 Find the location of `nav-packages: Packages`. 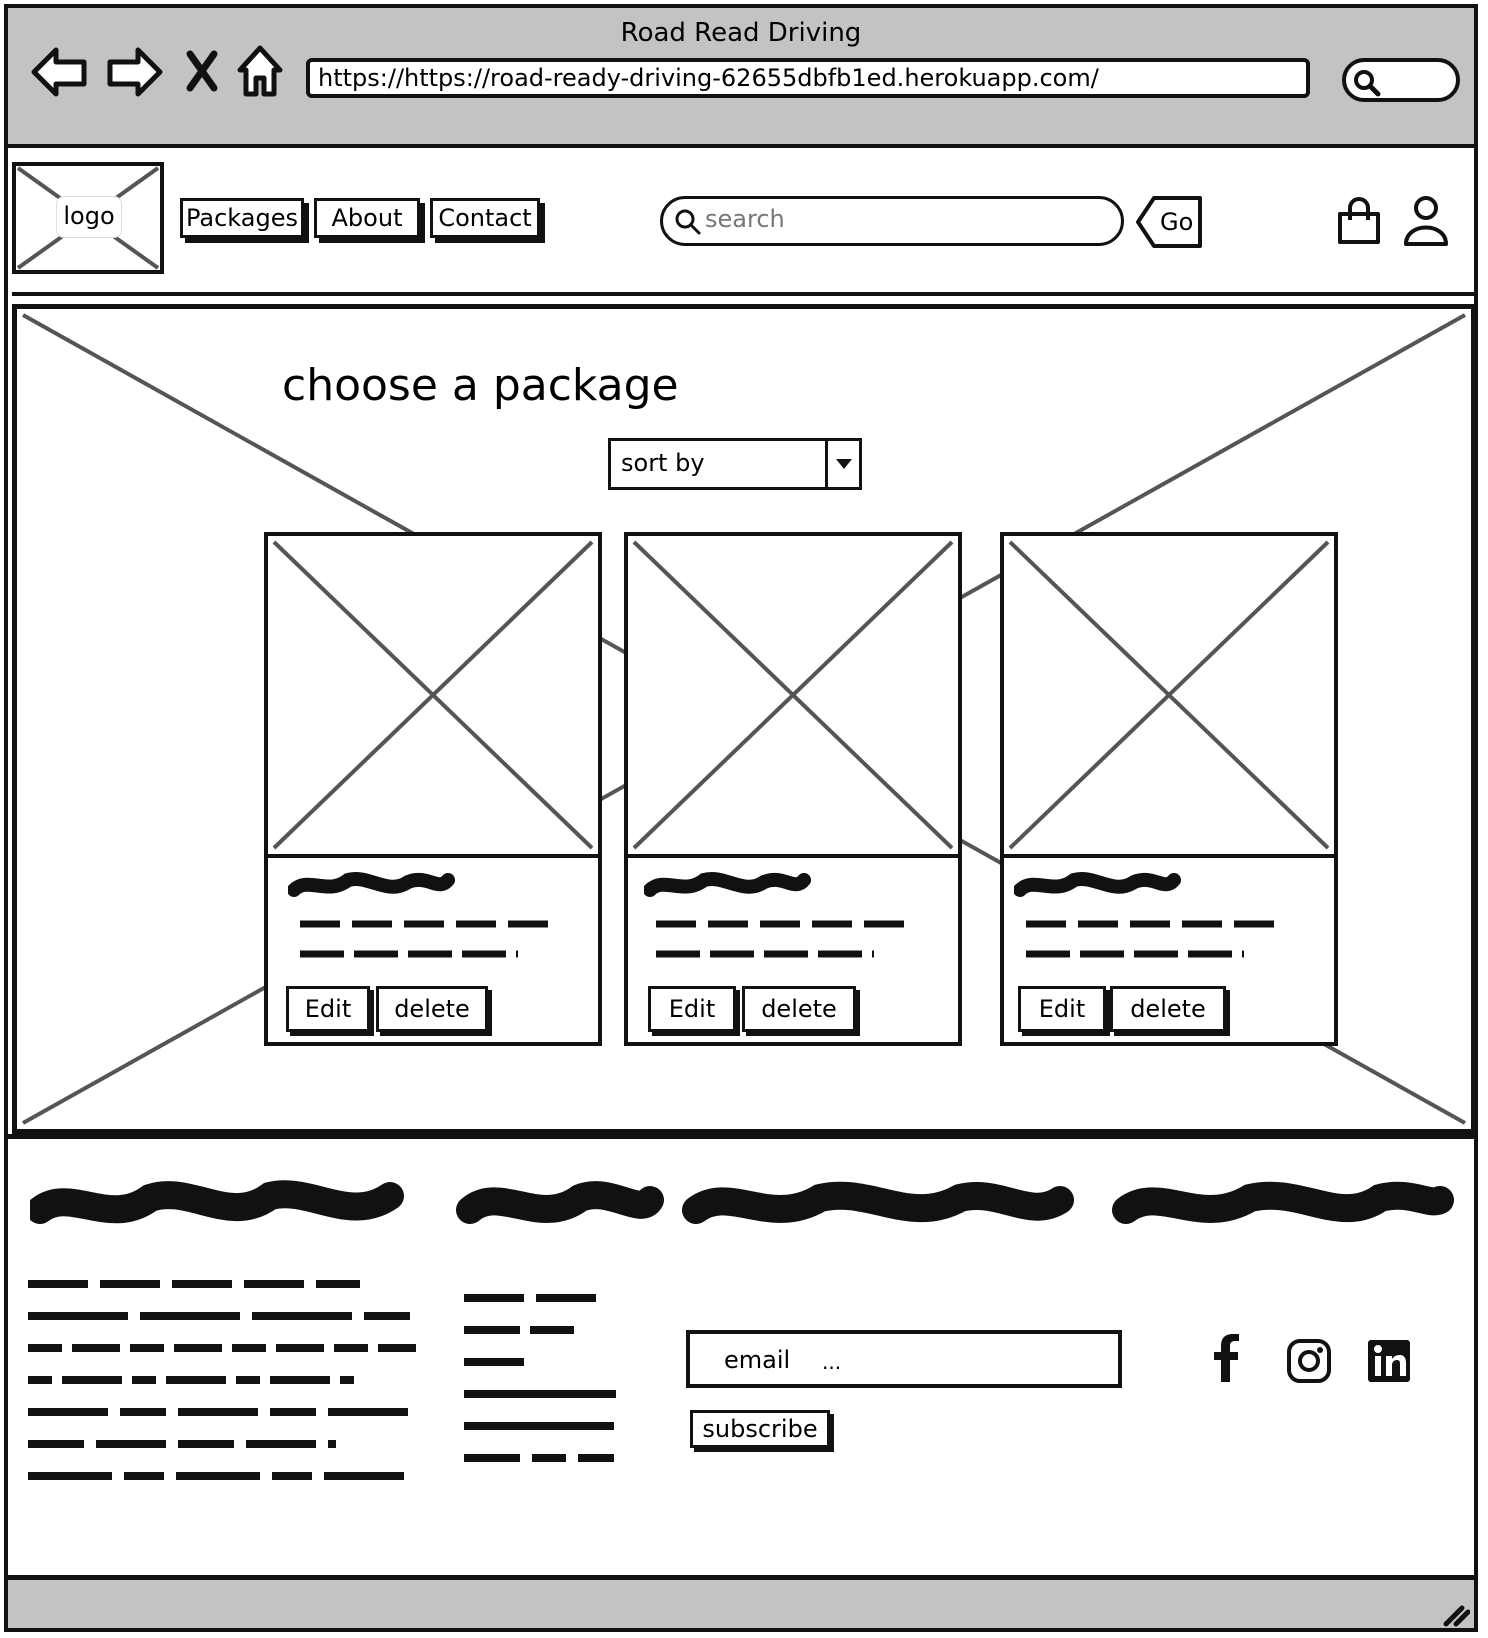

nav-packages: Packages is located at coordinates (242, 218).